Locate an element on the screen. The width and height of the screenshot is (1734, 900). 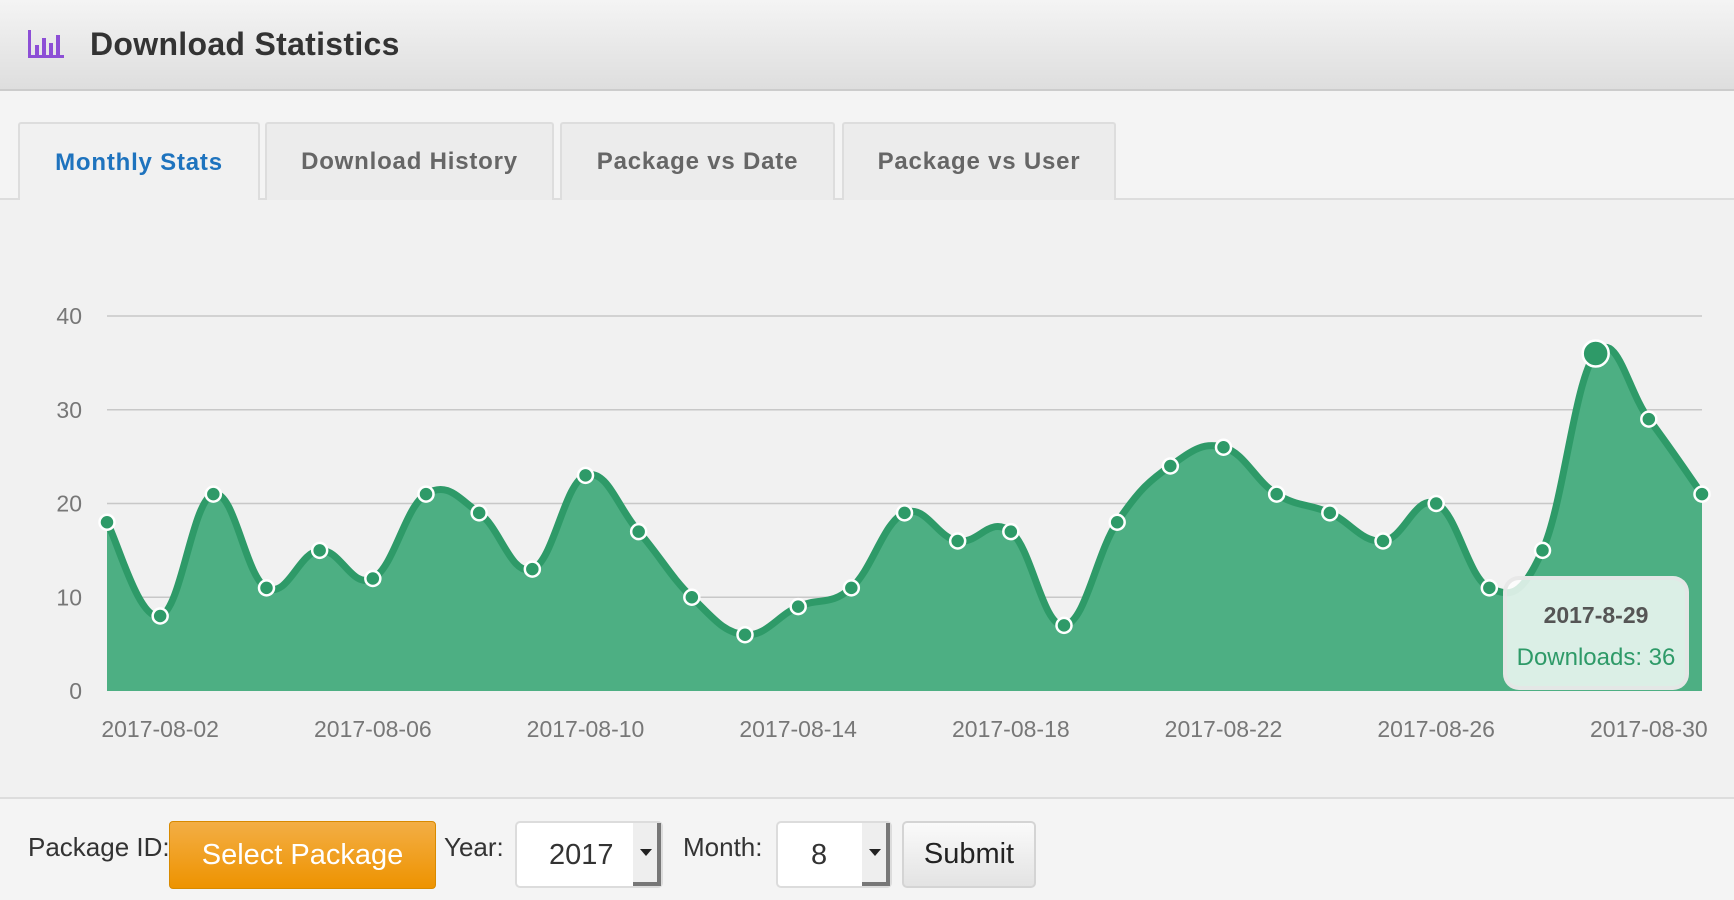
year-label: Year: is located at coordinates (474, 847).